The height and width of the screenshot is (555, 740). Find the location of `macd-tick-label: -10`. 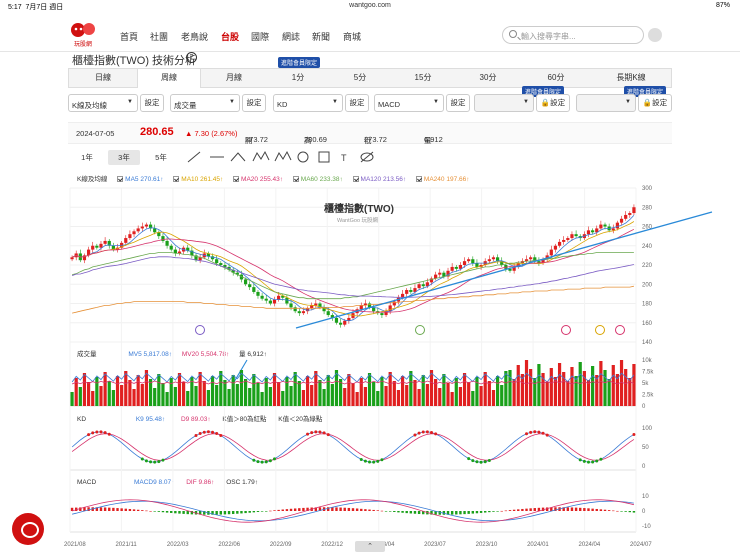

macd-tick-label: -10 is located at coordinates (646, 527).